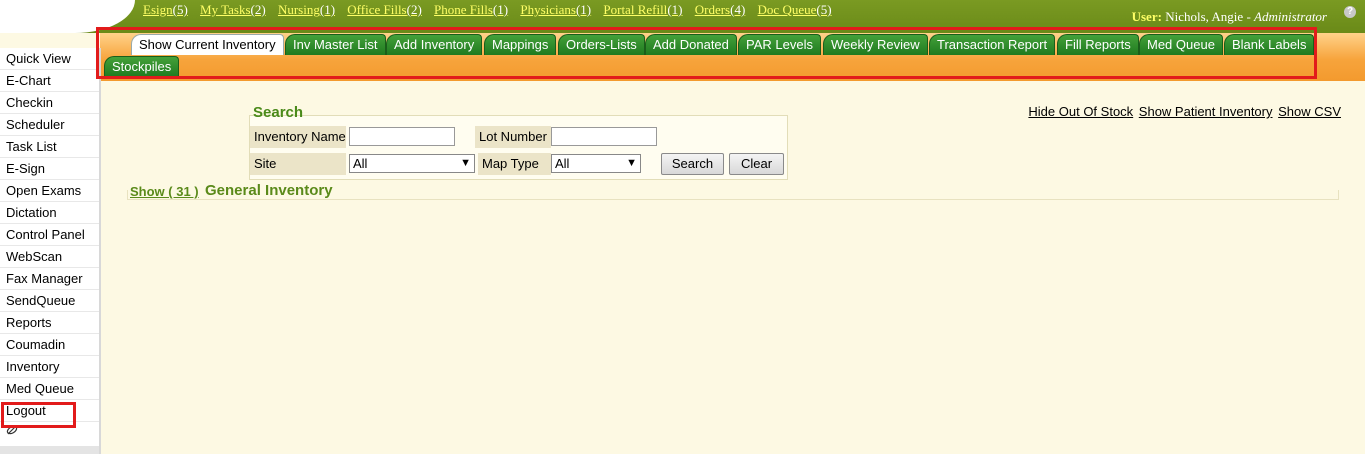 The height and width of the screenshot is (454, 1365). I want to click on sidebar-item-sendqueue: SendQueue, so click(49, 301).